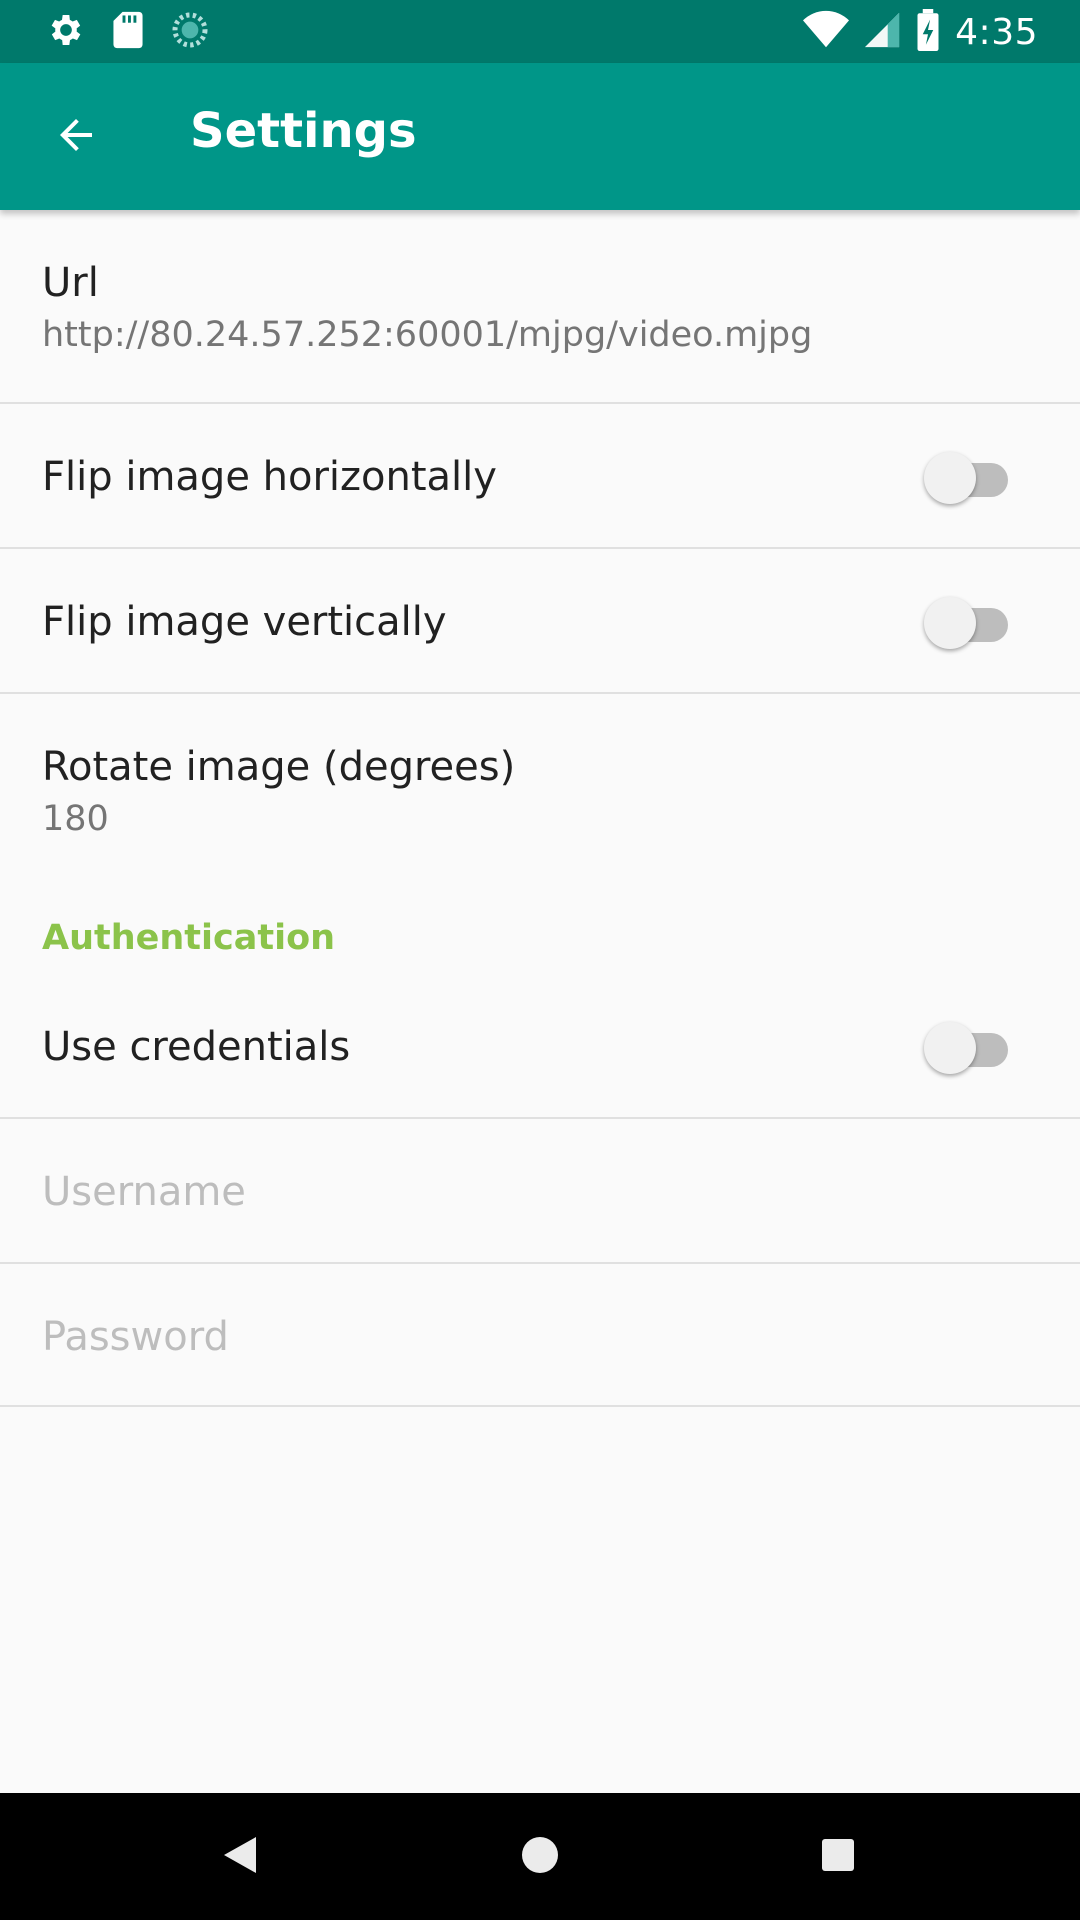 The height and width of the screenshot is (1920, 1080). Describe the element at coordinates (996, 32) in the screenshot. I see `status-time: 4:35` at that location.